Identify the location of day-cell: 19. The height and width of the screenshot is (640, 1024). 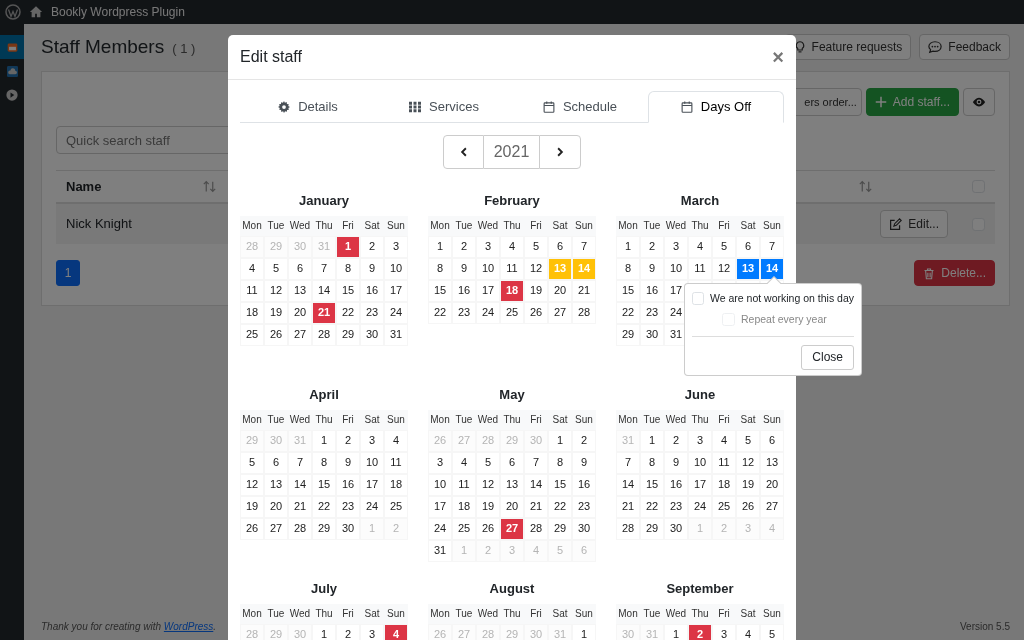
(488, 506).